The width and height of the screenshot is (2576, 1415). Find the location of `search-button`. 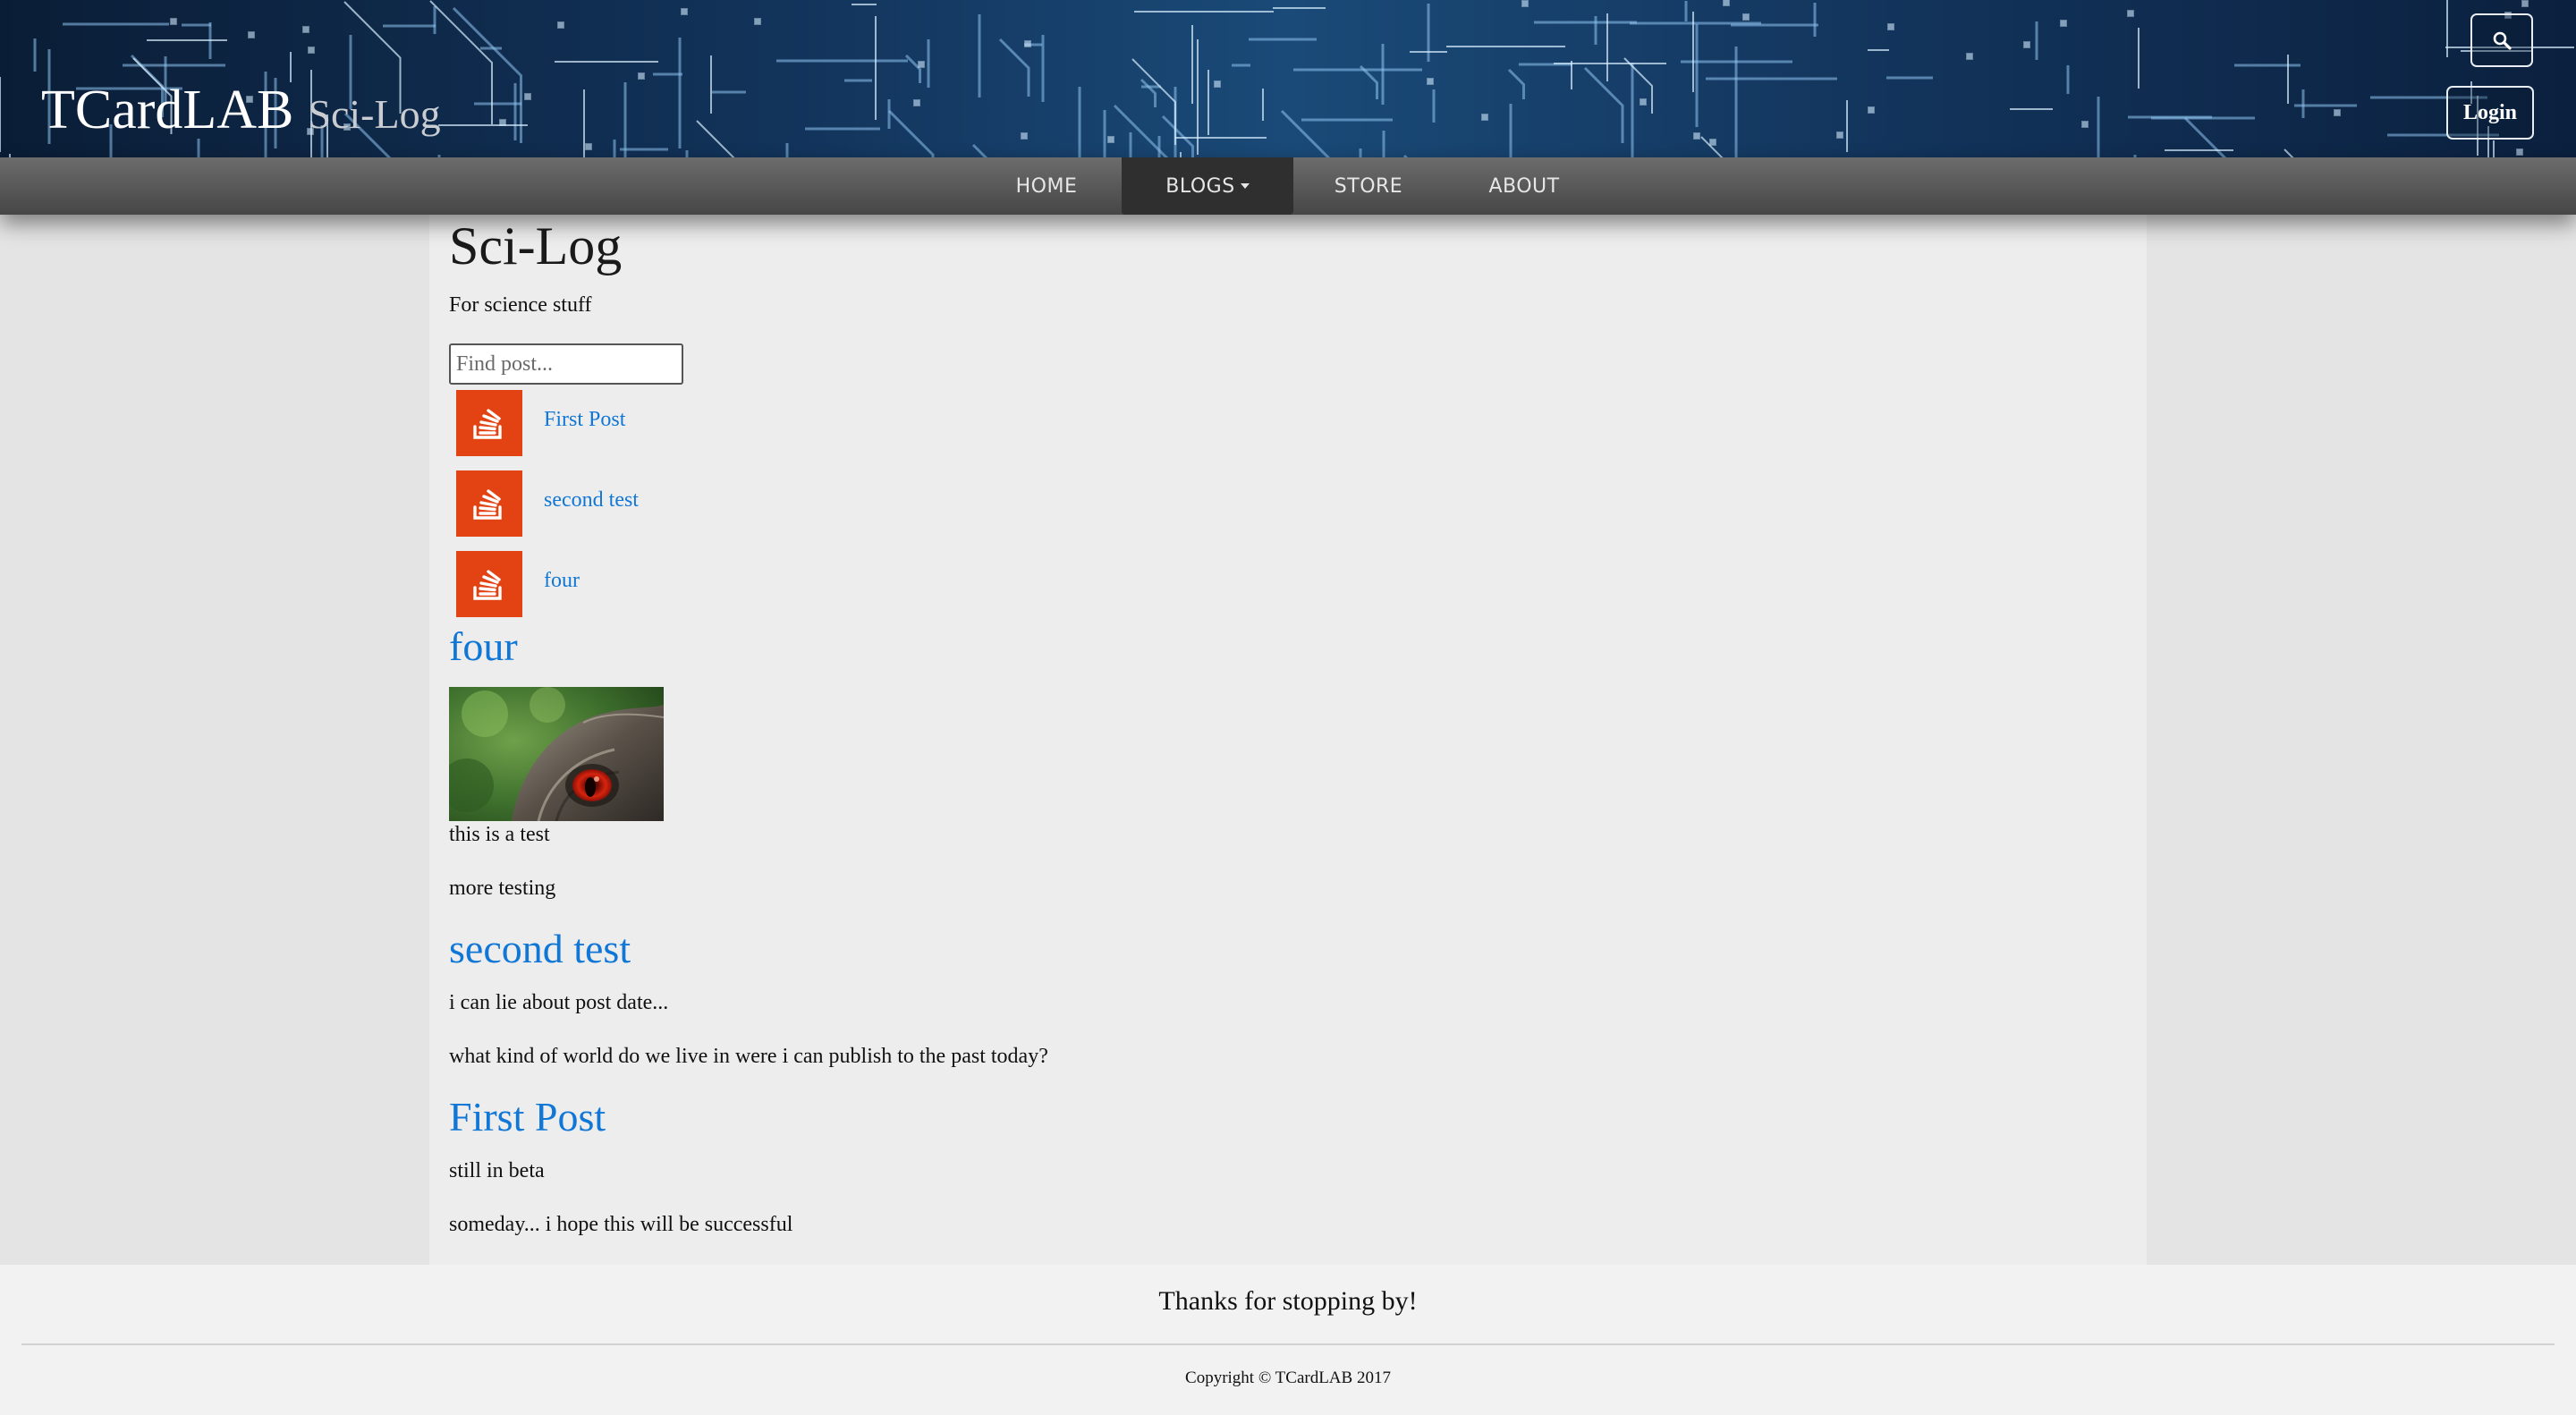

search-button is located at coordinates (2501, 40).